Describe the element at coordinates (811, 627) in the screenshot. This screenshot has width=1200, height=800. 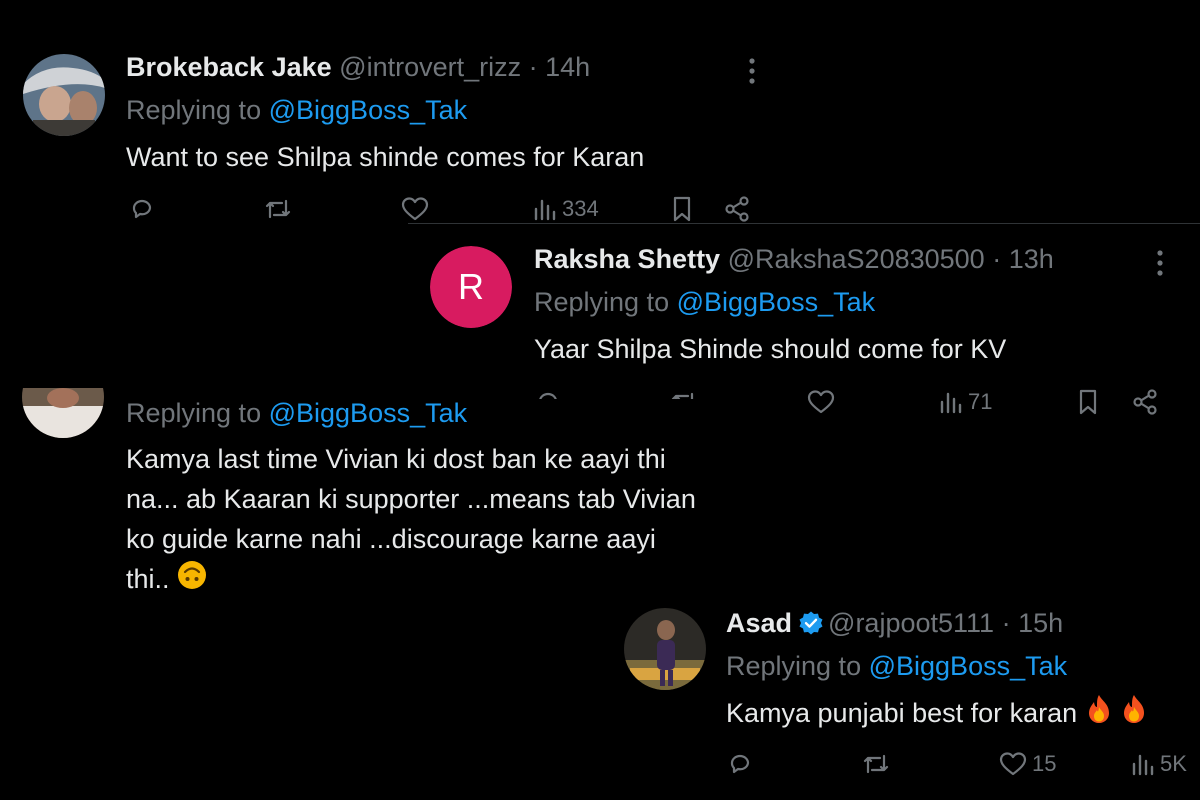
I see `verified-badge-icon` at that location.